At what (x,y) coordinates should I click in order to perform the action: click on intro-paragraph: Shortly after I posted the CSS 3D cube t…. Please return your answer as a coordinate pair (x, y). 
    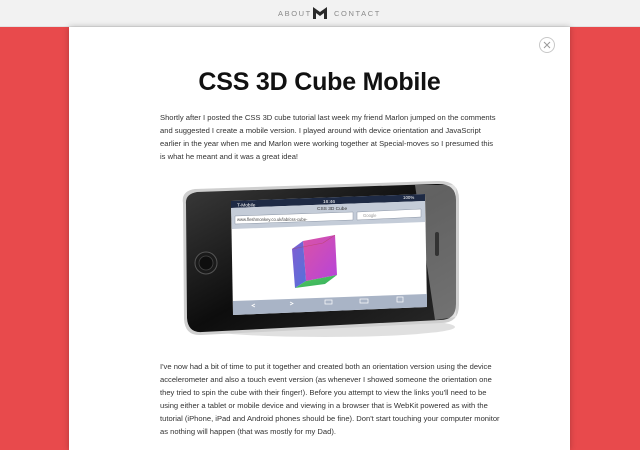
    Looking at the image, I should click on (328, 137).